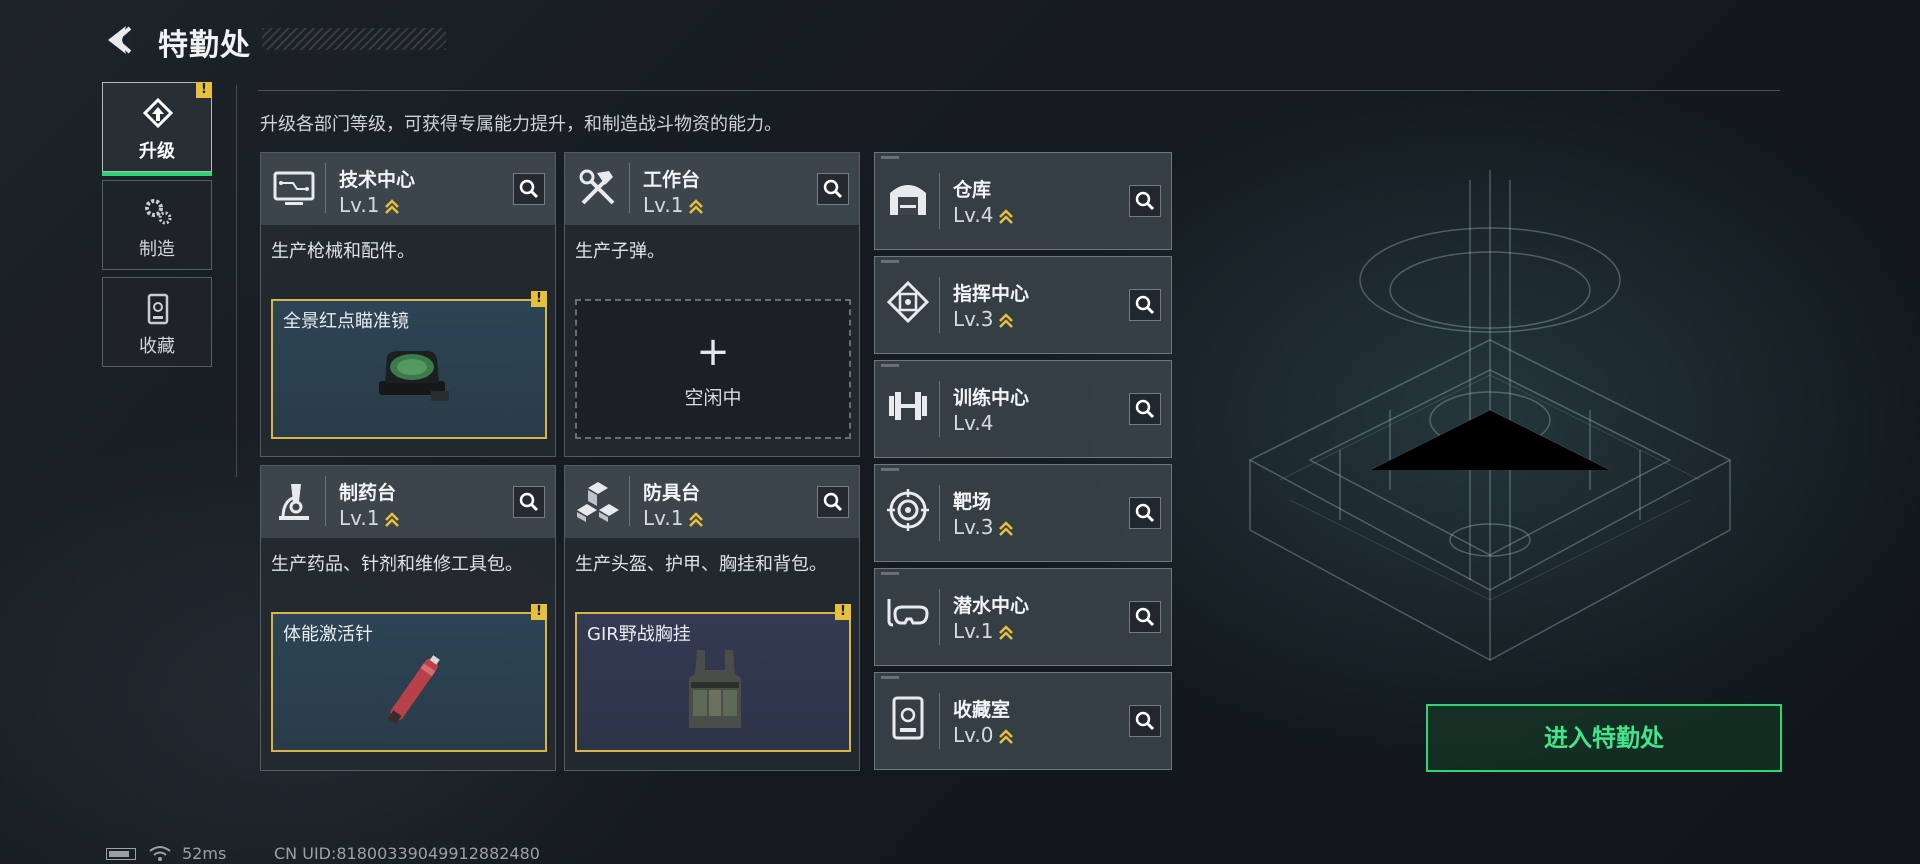 The width and height of the screenshot is (1920, 864). I want to click on dumbbell-icon, so click(908, 406).